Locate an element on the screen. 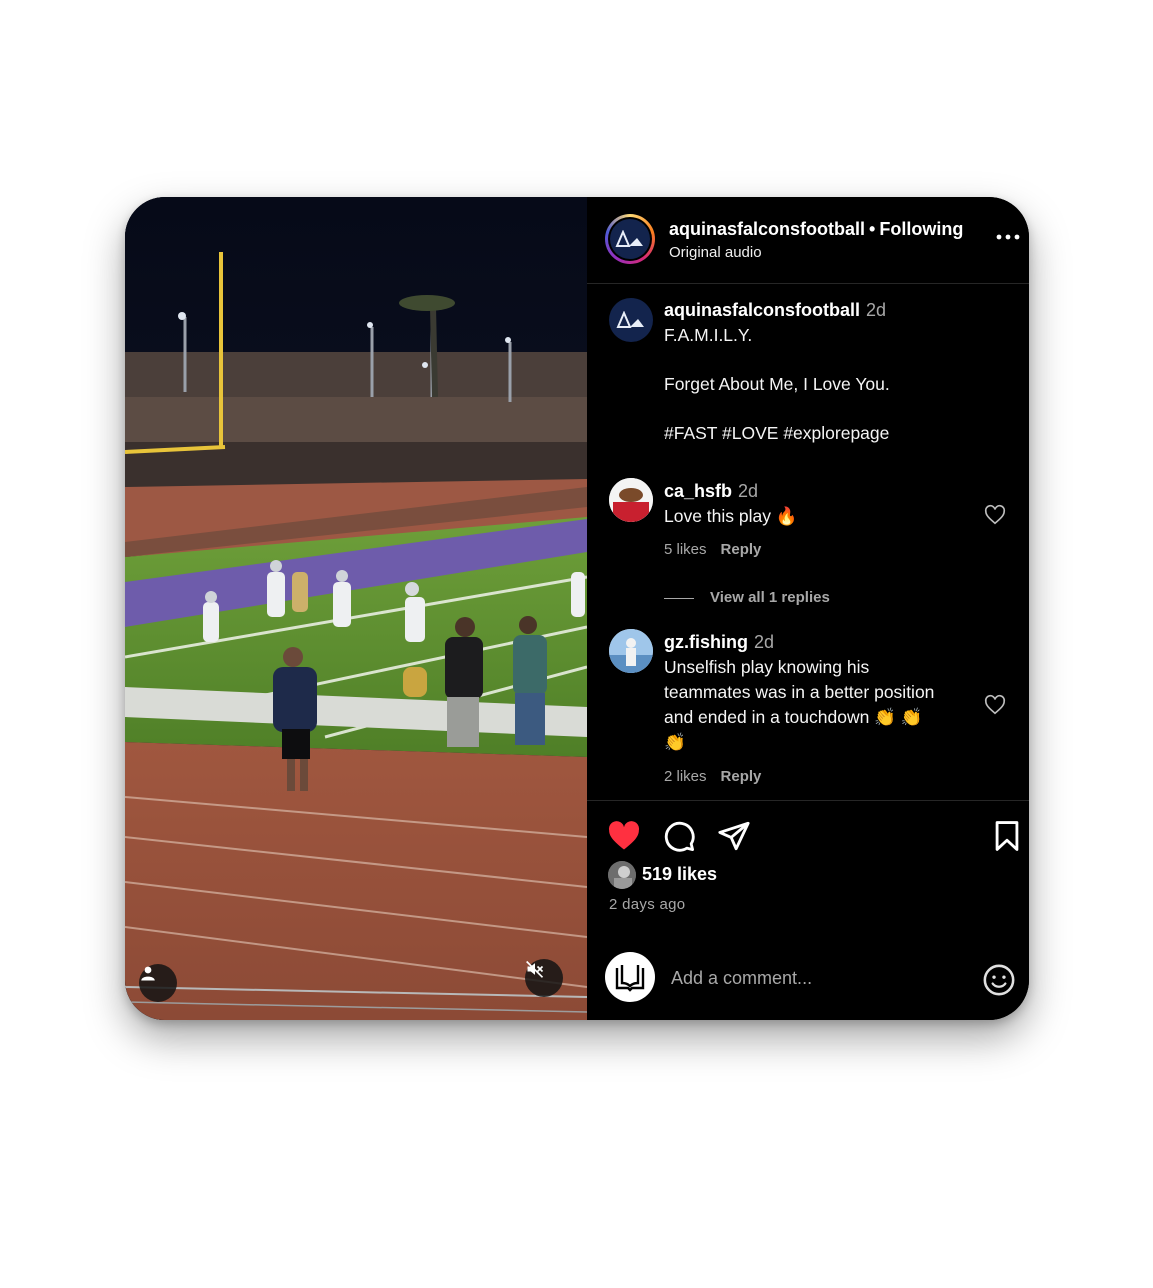  comment-2-line-1: Unselfish play knowing his is located at coordinates (767, 667).